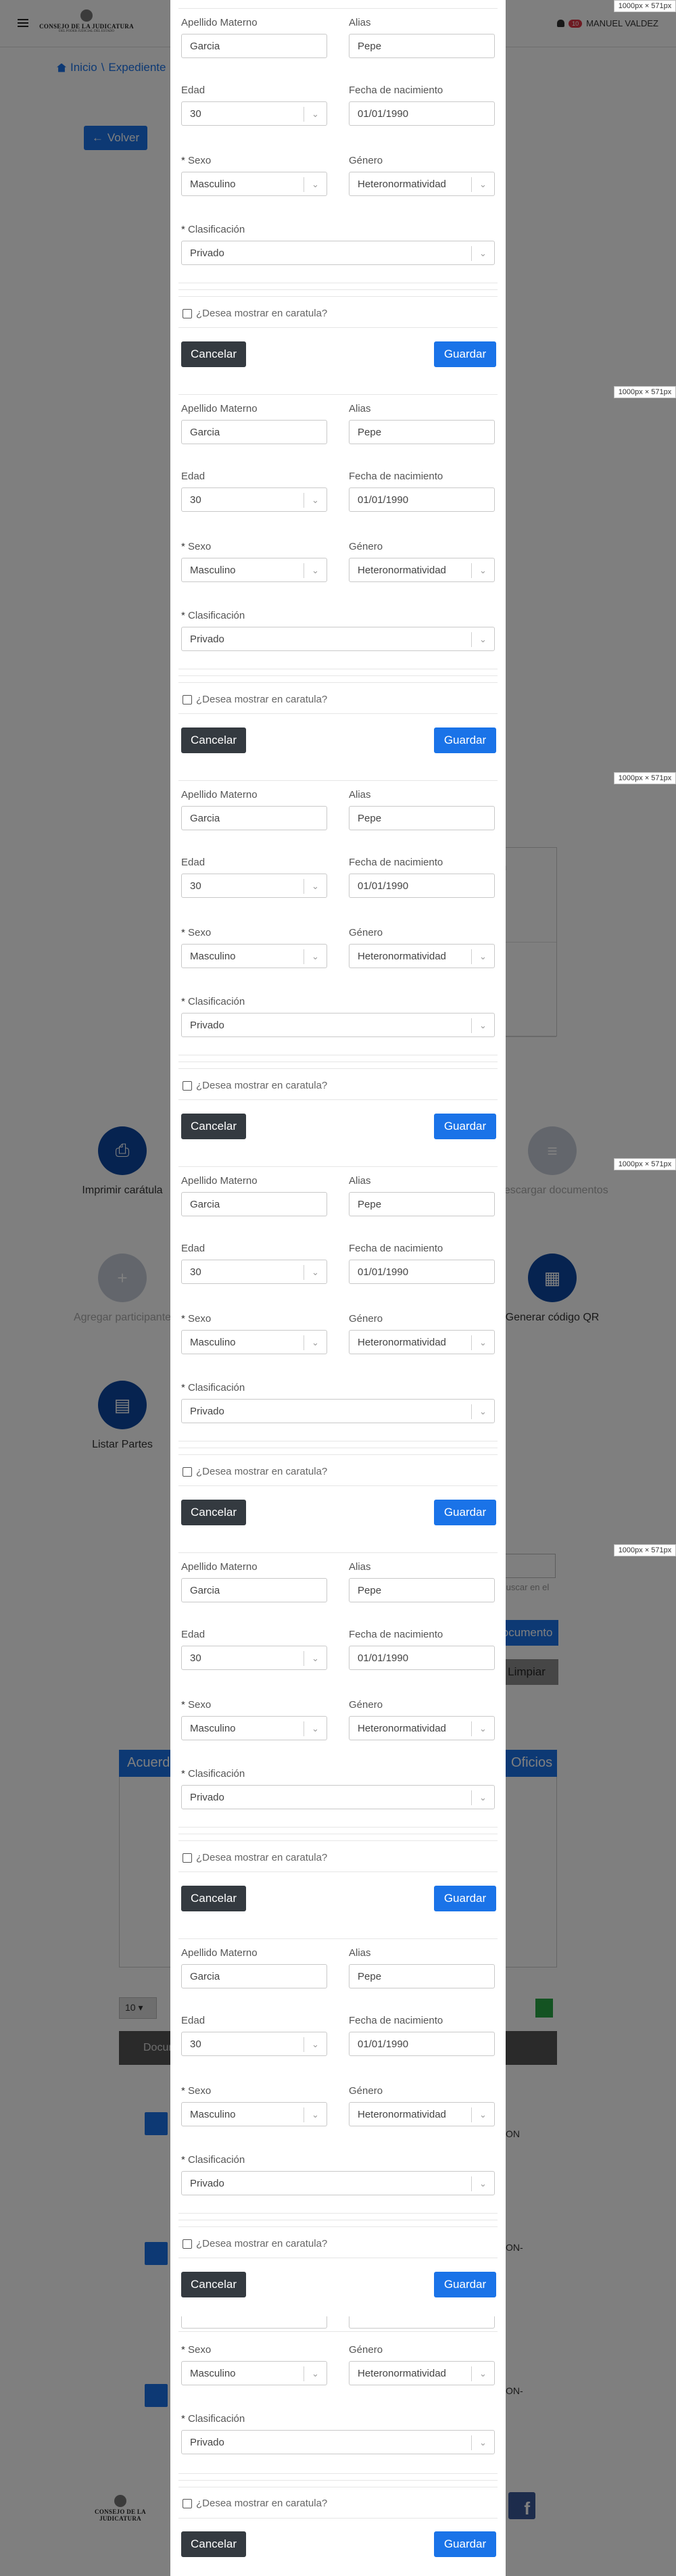 The width and height of the screenshot is (676, 2576). Describe the element at coordinates (217, 2419) in the screenshot. I see `classification-label-text: Clasificación` at that location.